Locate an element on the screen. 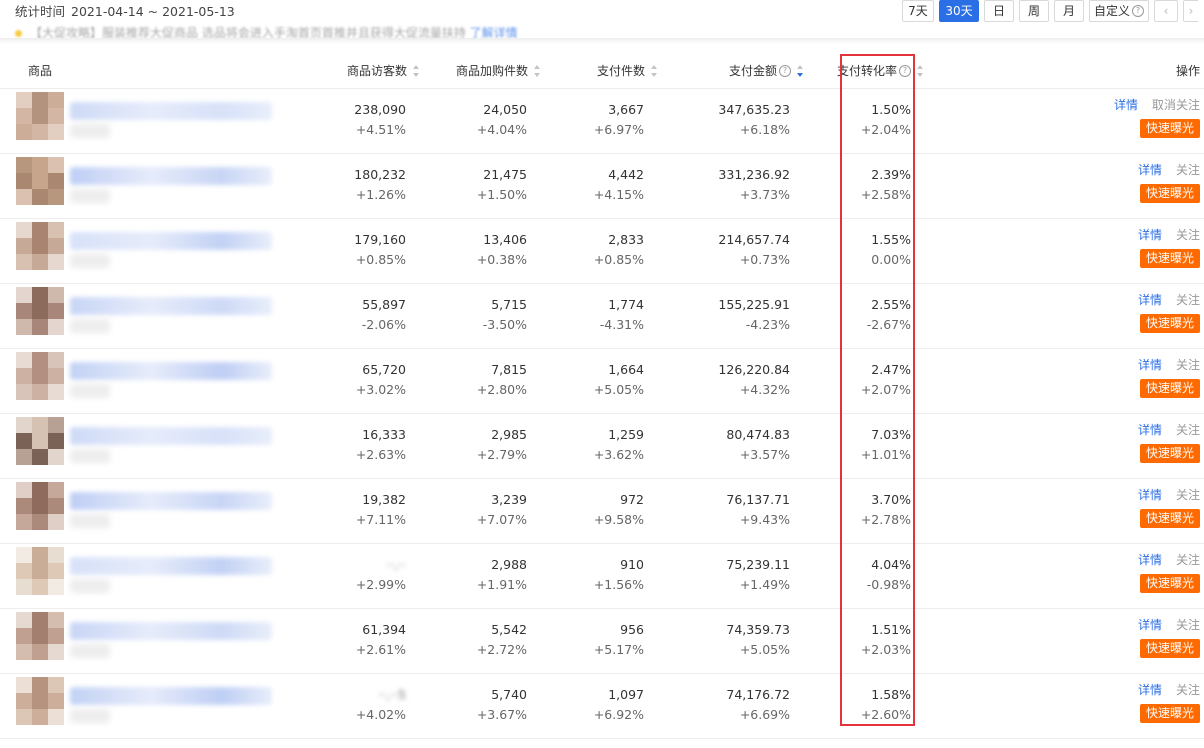 Image resolution: width=1204 pixels, height=748 pixels. visitors-masked-value: ··,··5 is located at coordinates (392, 694).